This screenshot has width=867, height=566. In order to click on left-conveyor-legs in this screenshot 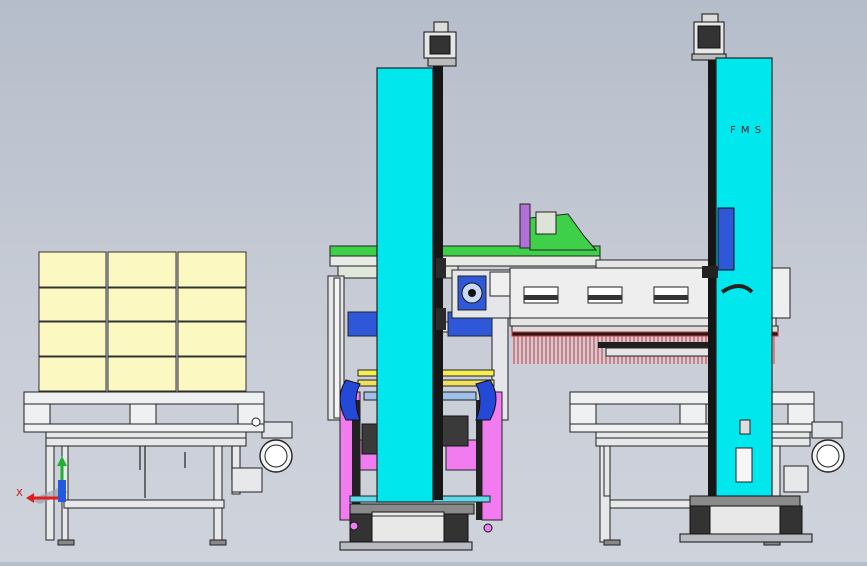, I will do `click(143, 486)`.